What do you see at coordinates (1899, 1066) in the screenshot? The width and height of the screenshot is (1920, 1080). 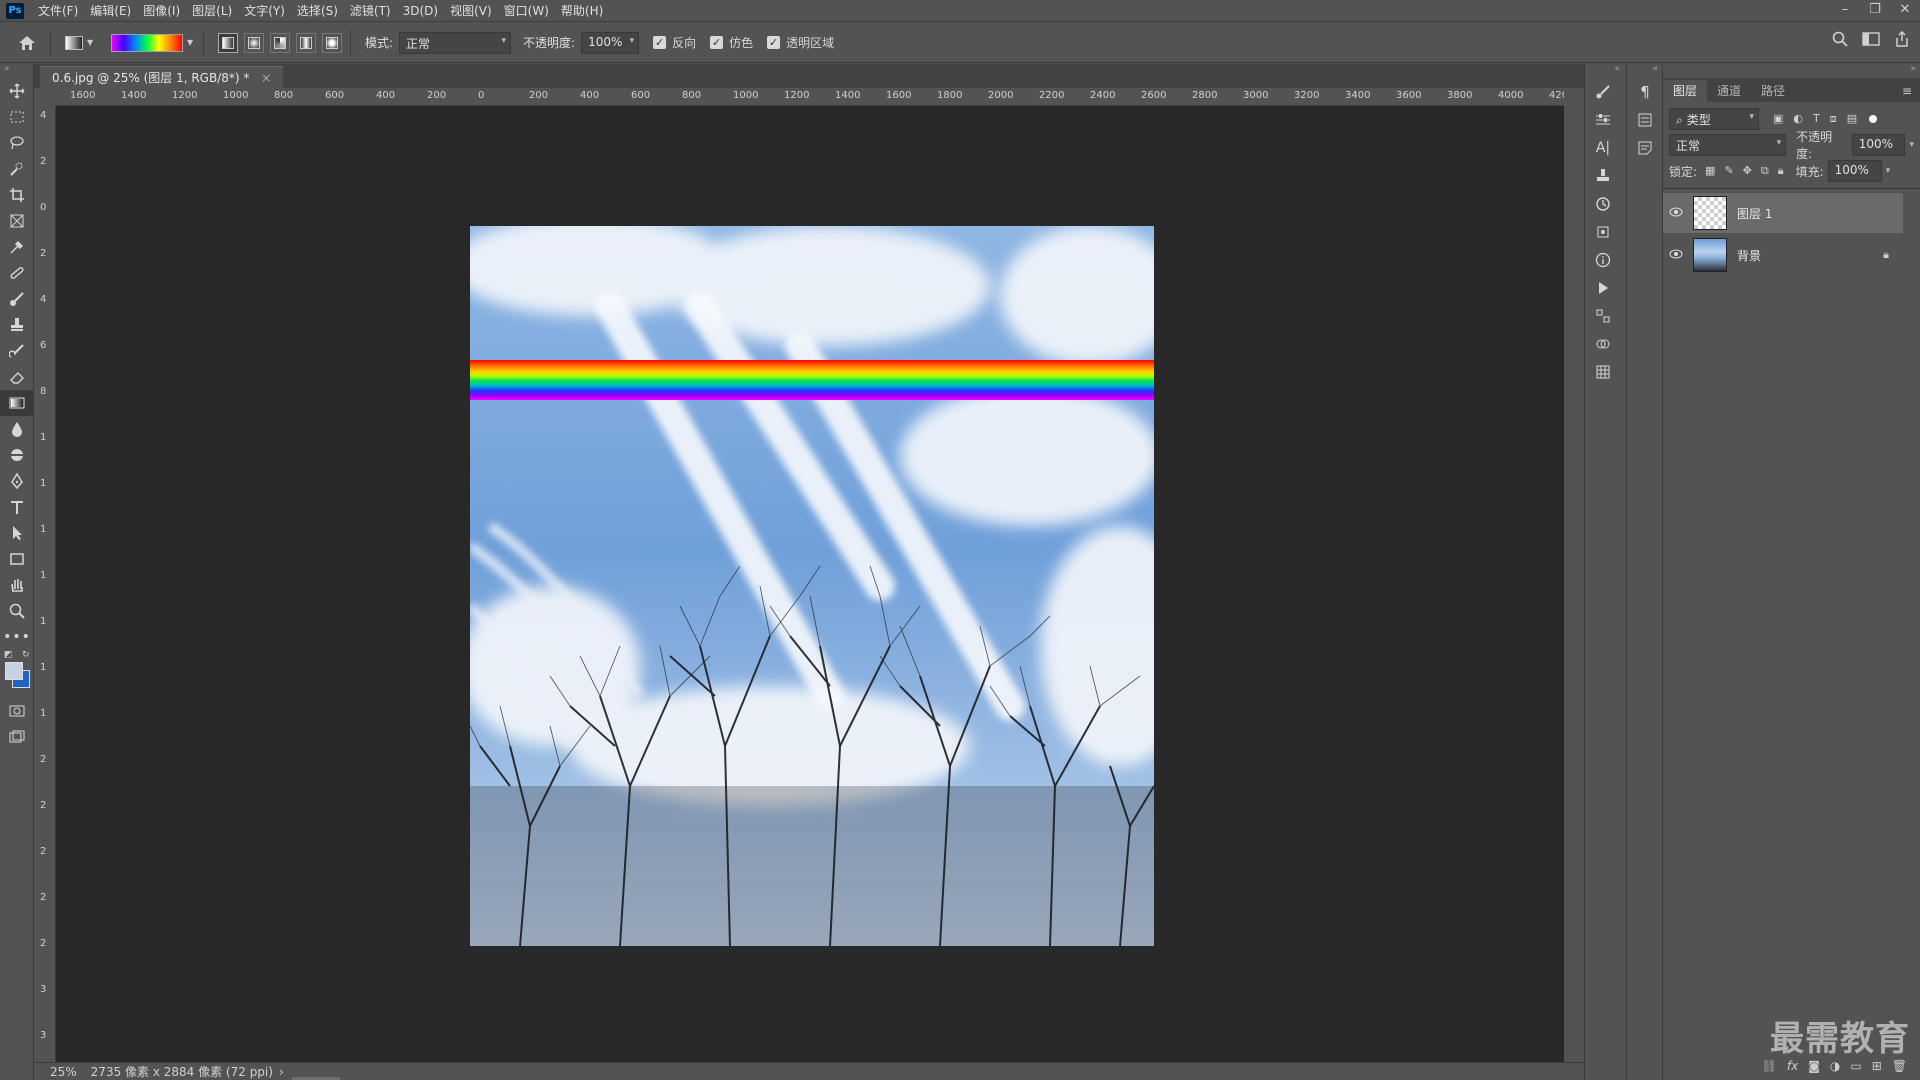 I see `delete-layer-icon: 🗑︎` at bounding box center [1899, 1066].